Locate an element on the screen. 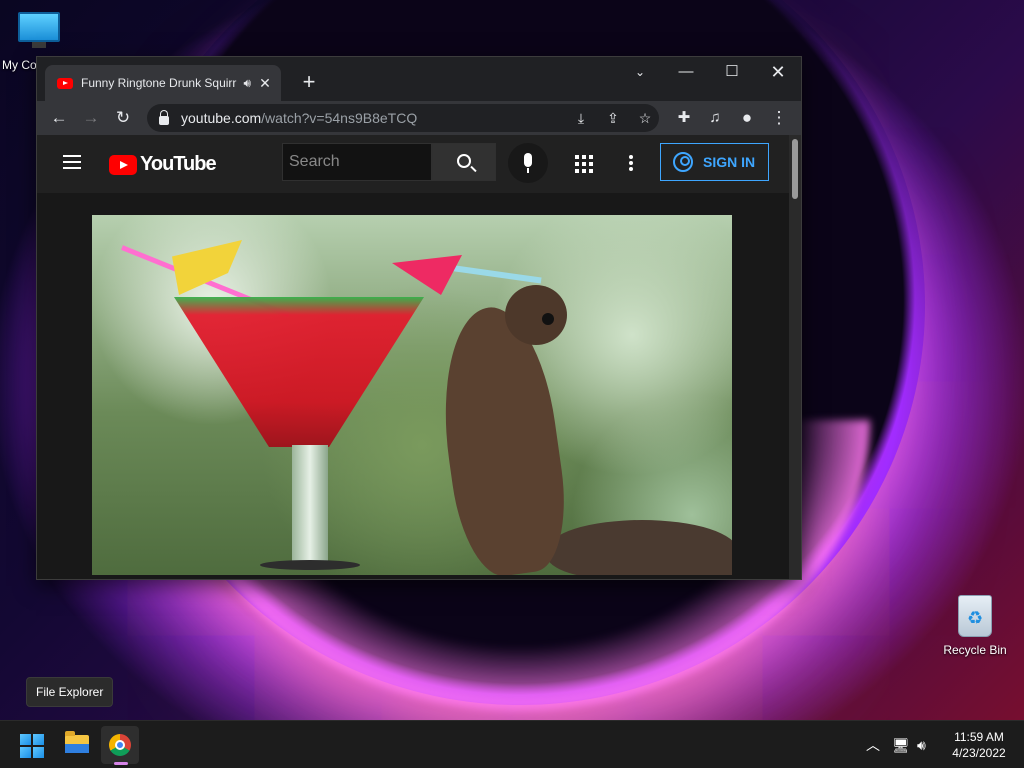  tab-youtube: Funny Ringtone Drunk Squirr 🔊︎ ✕ is located at coordinates (163, 83).